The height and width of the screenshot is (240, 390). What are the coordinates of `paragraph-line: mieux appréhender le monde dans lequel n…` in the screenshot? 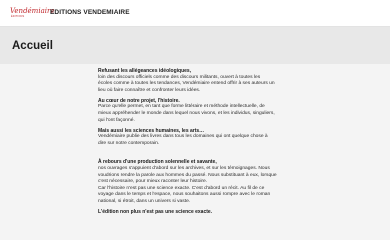 It's located at (186, 113).